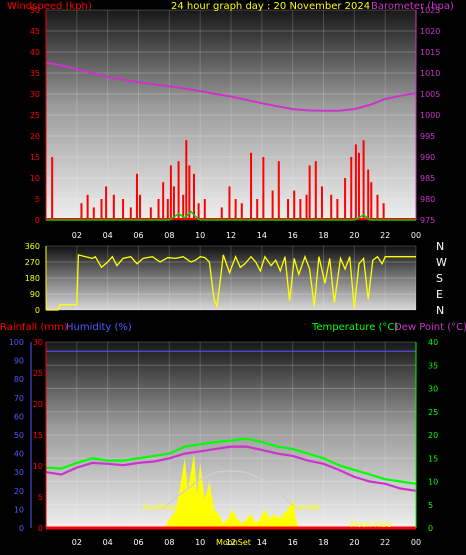 This screenshot has height=555, width=466. Describe the element at coordinates (262, 235) in the screenshot. I see `wind-x-tick-label: 14` at that location.